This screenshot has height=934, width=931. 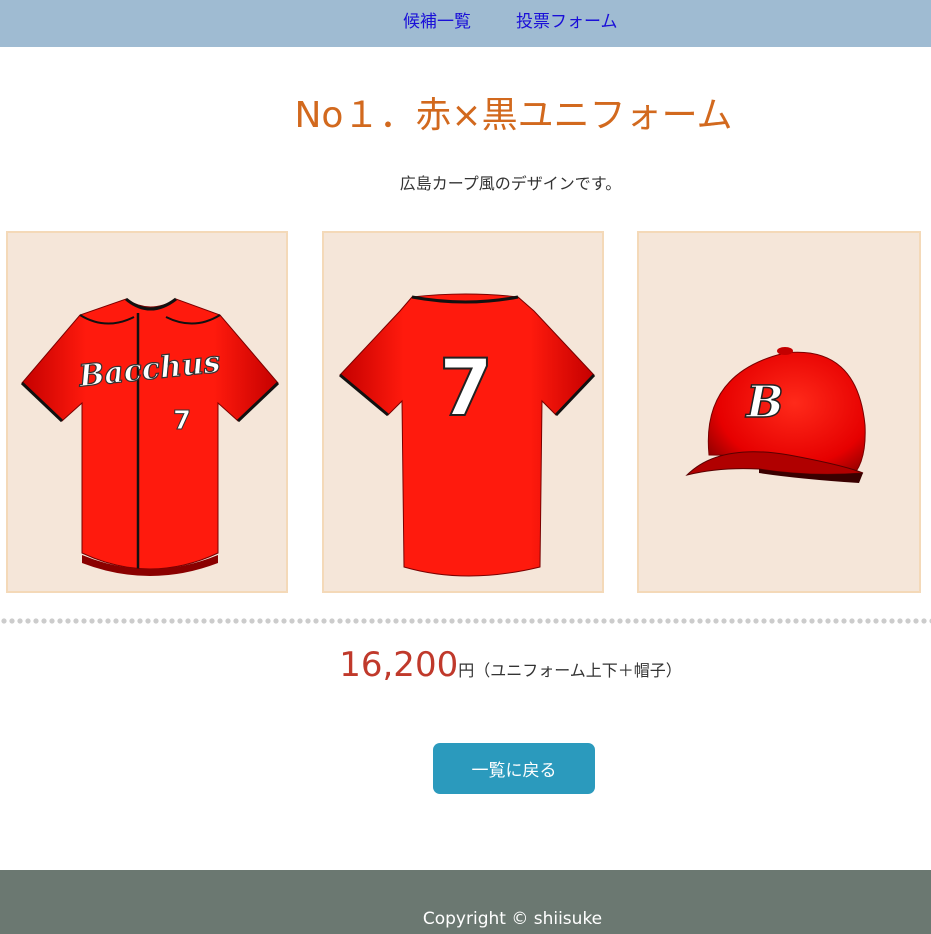 What do you see at coordinates (763, 402) in the screenshot?
I see `cap-logo-letter: B` at bounding box center [763, 402].